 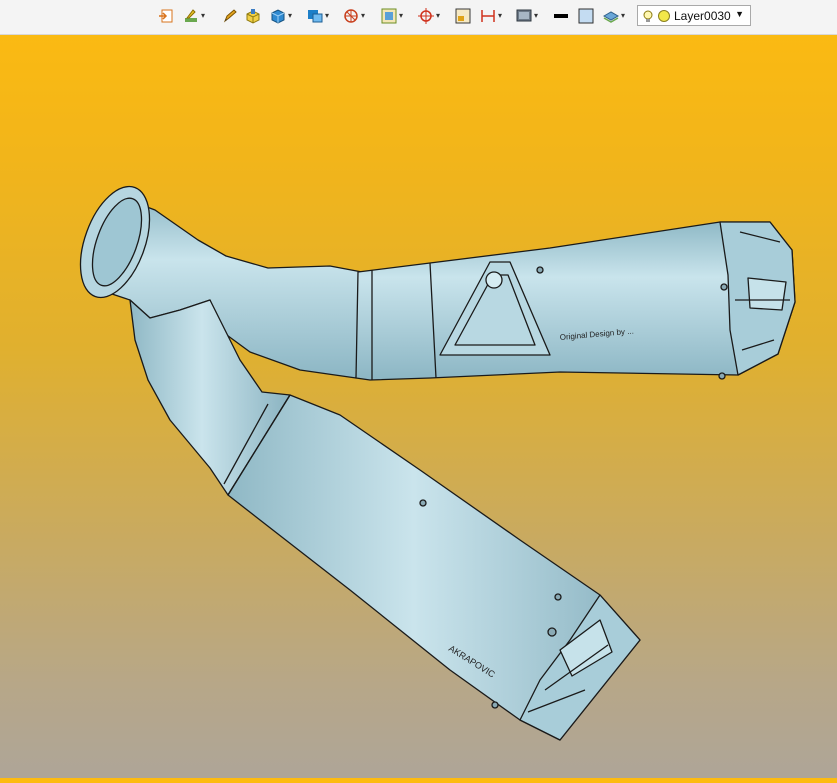 I want to click on extrude-button, so click(x=253, y=16).